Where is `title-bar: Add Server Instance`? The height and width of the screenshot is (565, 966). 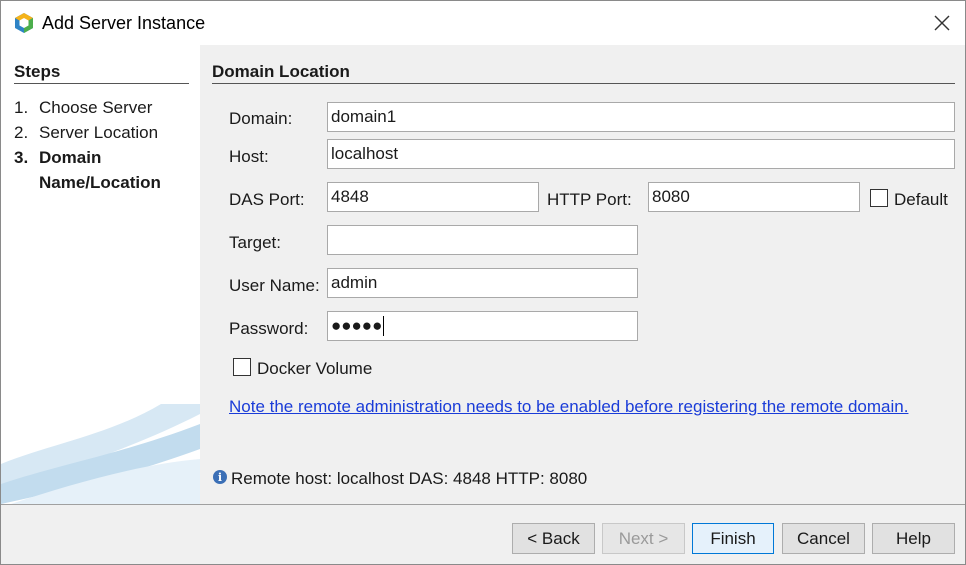
title-bar: Add Server Instance is located at coordinates (483, 23).